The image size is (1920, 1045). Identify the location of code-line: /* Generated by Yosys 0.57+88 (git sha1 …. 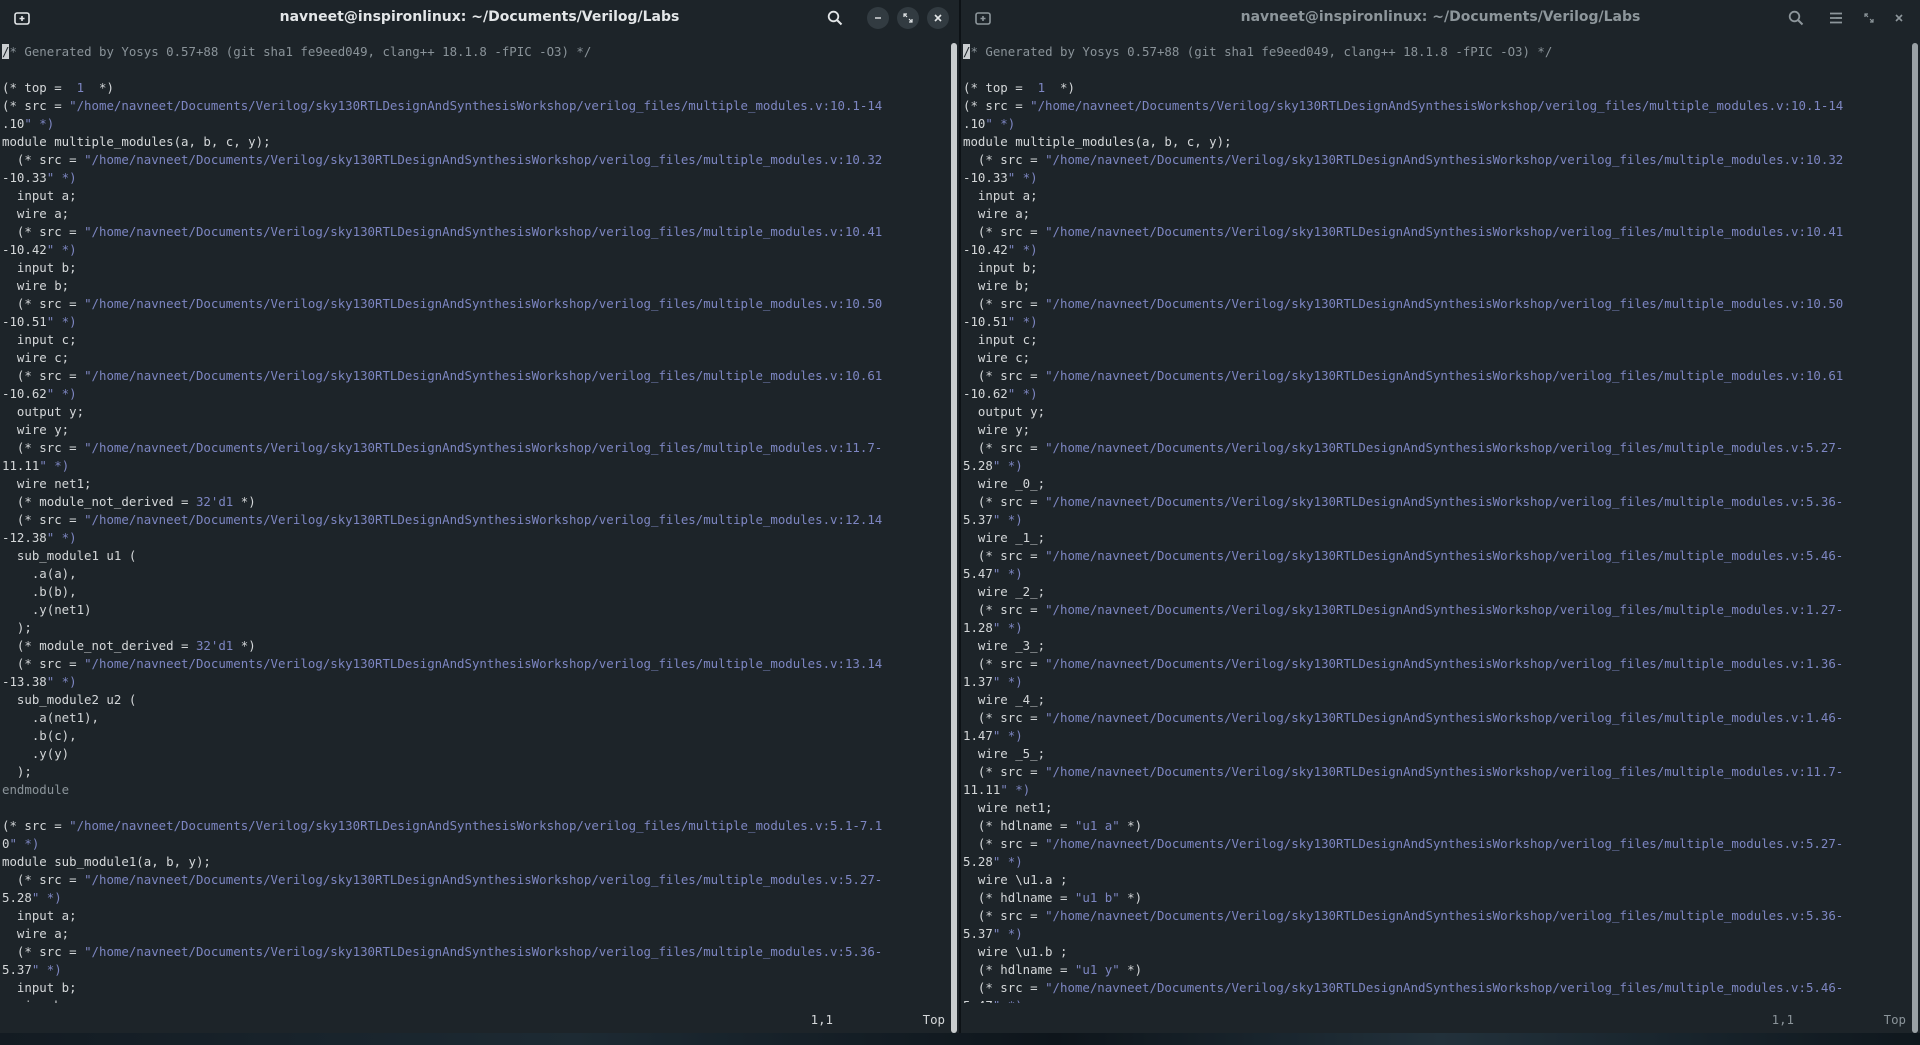
(297, 51).